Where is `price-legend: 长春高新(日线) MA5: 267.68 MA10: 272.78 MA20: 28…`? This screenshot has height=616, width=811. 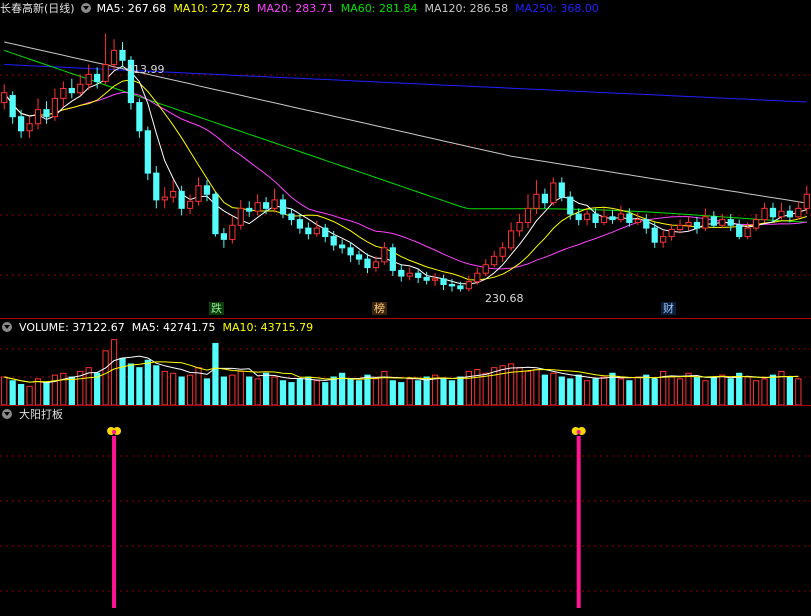 price-legend: 长春高新(日线) MA5: 267.68 MA10: 272.78 MA20: 28… is located at coordinates (303, 8).